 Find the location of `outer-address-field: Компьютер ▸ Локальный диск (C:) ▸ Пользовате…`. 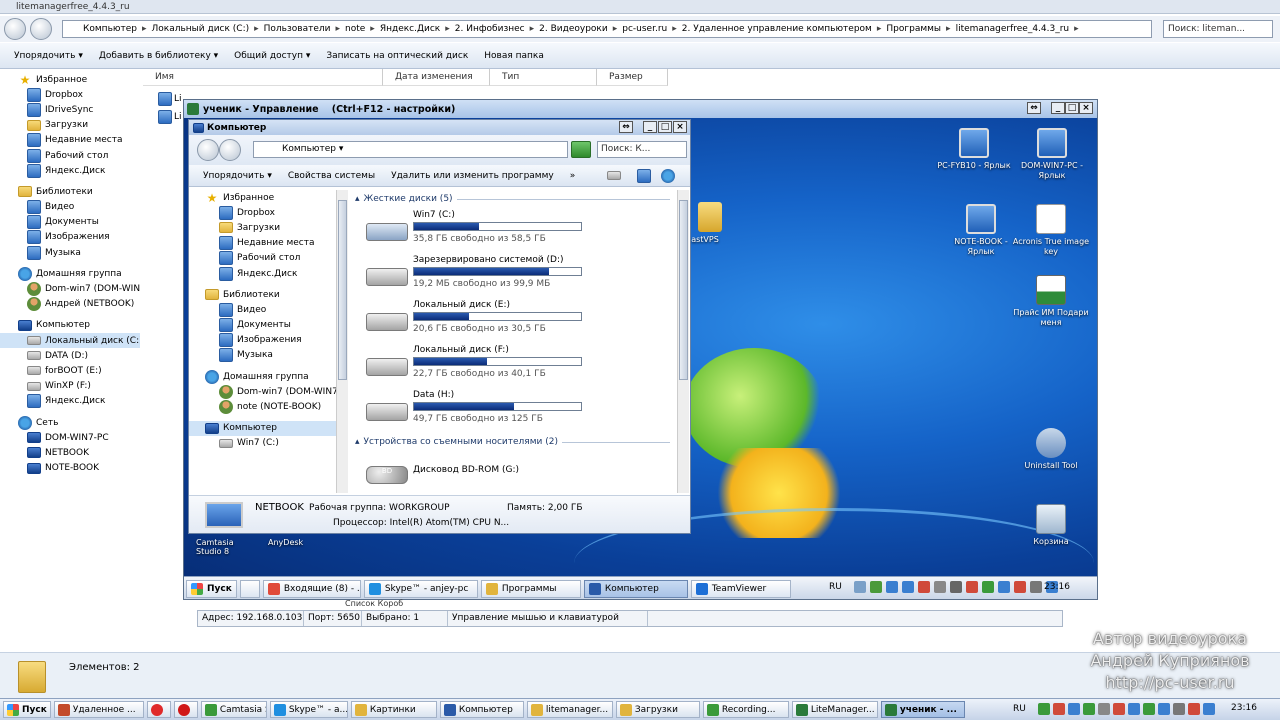

outer-address-field: Компьютер ▸ Локальный диск (C:) ▸ Пользовате… is located at coordinates (607, 29).